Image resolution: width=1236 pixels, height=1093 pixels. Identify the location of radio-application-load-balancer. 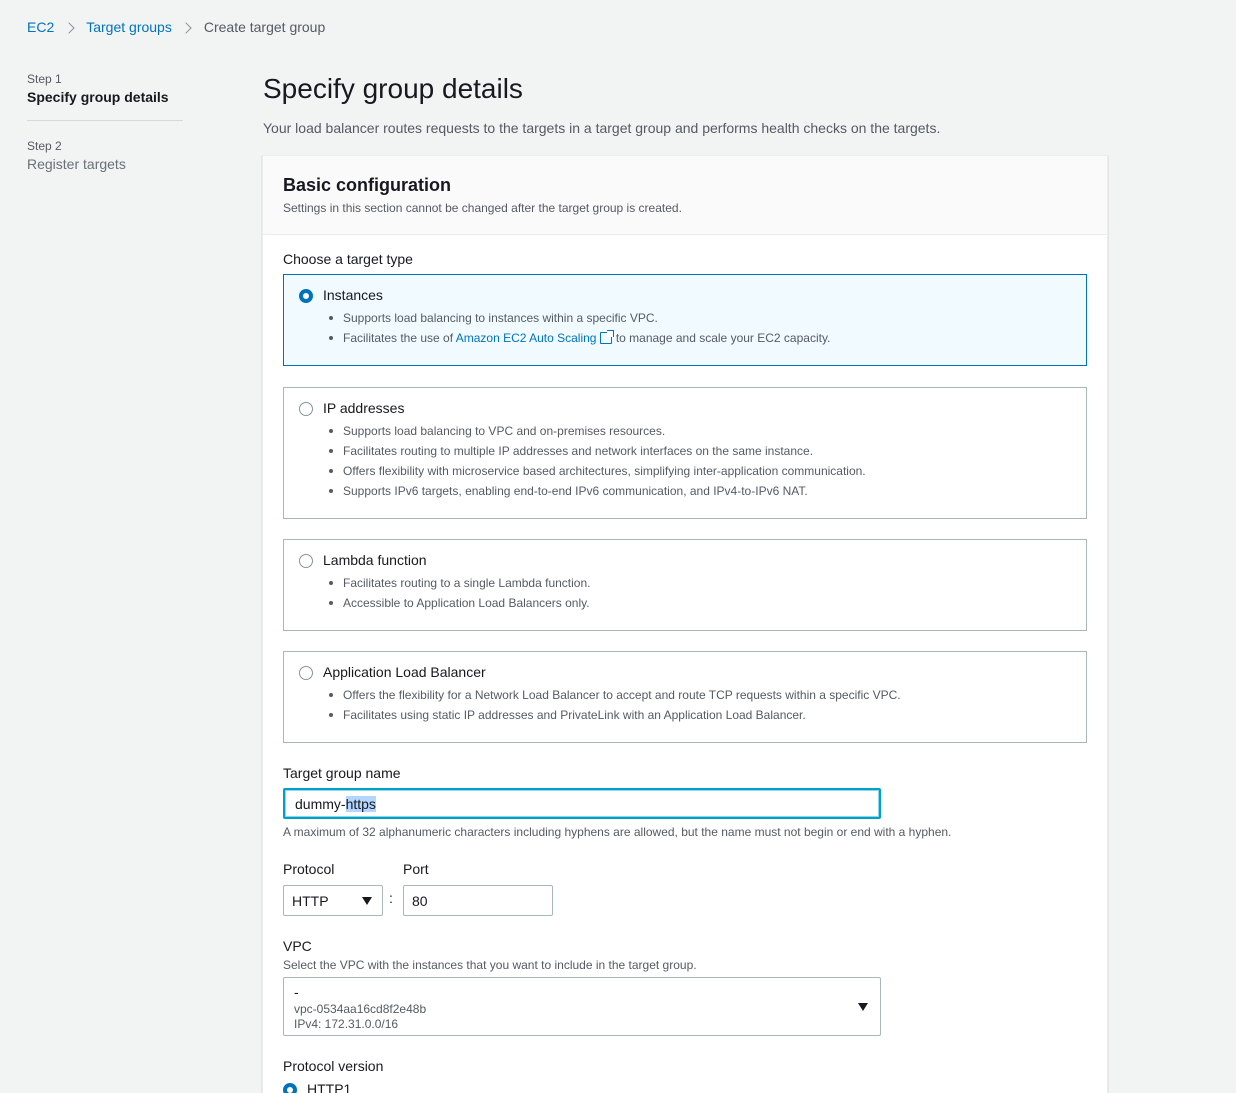
(306, 673).